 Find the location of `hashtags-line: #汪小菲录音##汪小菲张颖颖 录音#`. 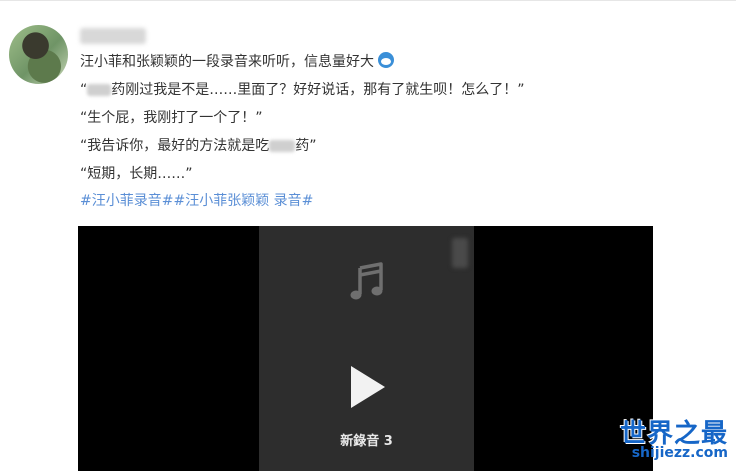

hashtags-line: #汪小菲录音##汪小菲张颖颖 录音# is located at coordinates (390, 201).